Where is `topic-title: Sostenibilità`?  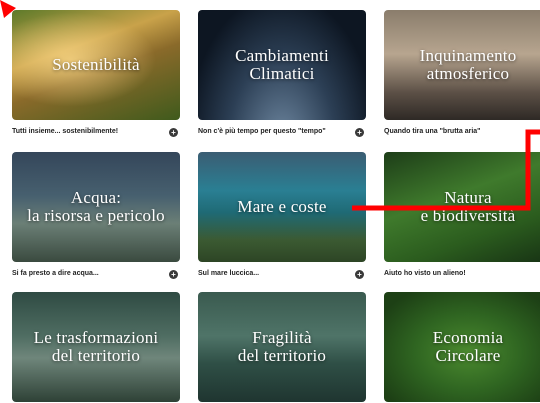 topic-title: Sostenibilità is located at coordinates (96, 64).